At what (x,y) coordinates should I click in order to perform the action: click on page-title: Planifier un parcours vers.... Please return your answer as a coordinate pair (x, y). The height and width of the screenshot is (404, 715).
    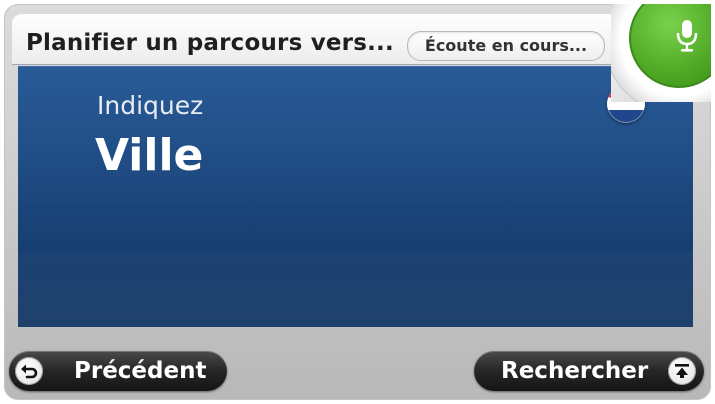
    Looking at the image, I should click on (210, 43).